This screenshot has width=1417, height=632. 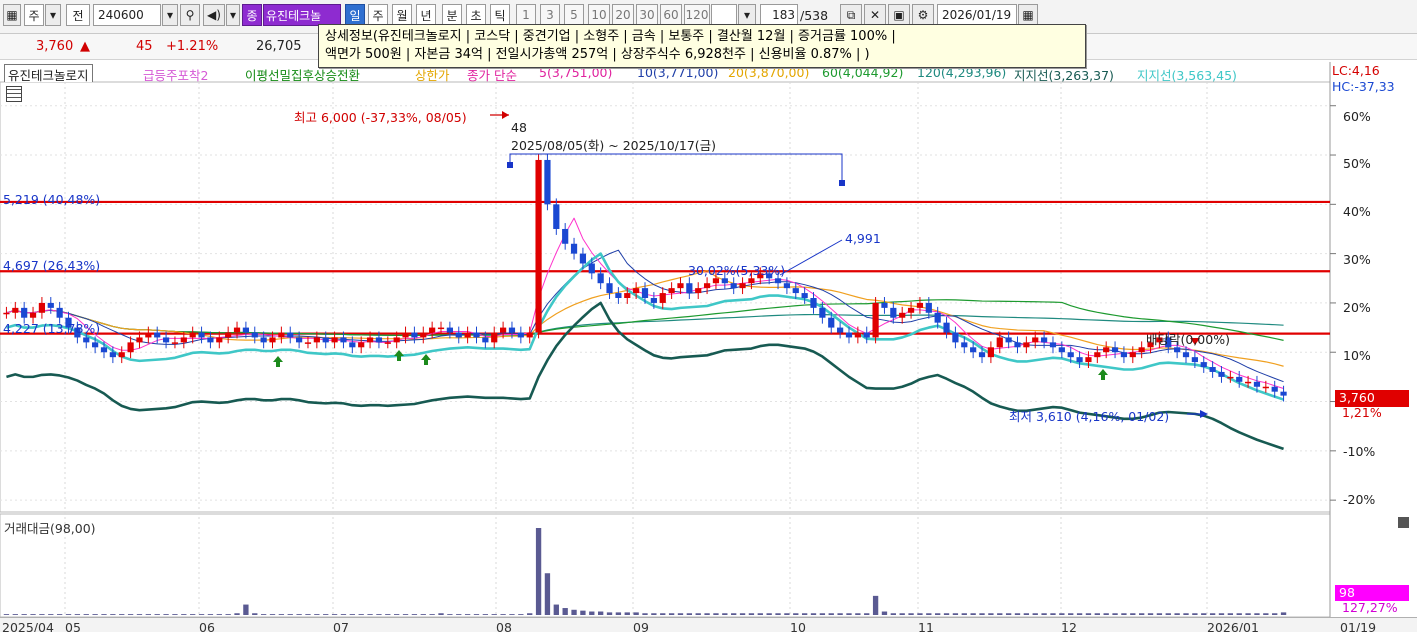 I want to click on legend-support2: 지지선(3,563,45), so click(x=1187, y=73).